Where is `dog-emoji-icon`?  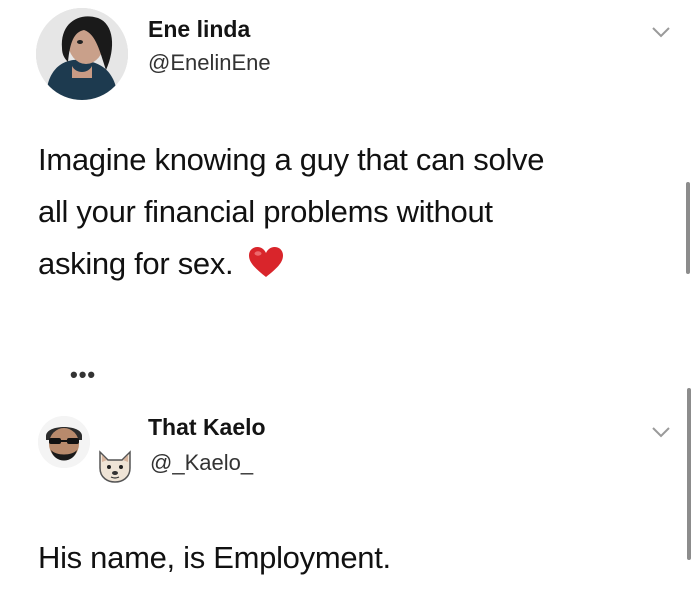
dog-emoji-icon is located at coordinates (115, 466).